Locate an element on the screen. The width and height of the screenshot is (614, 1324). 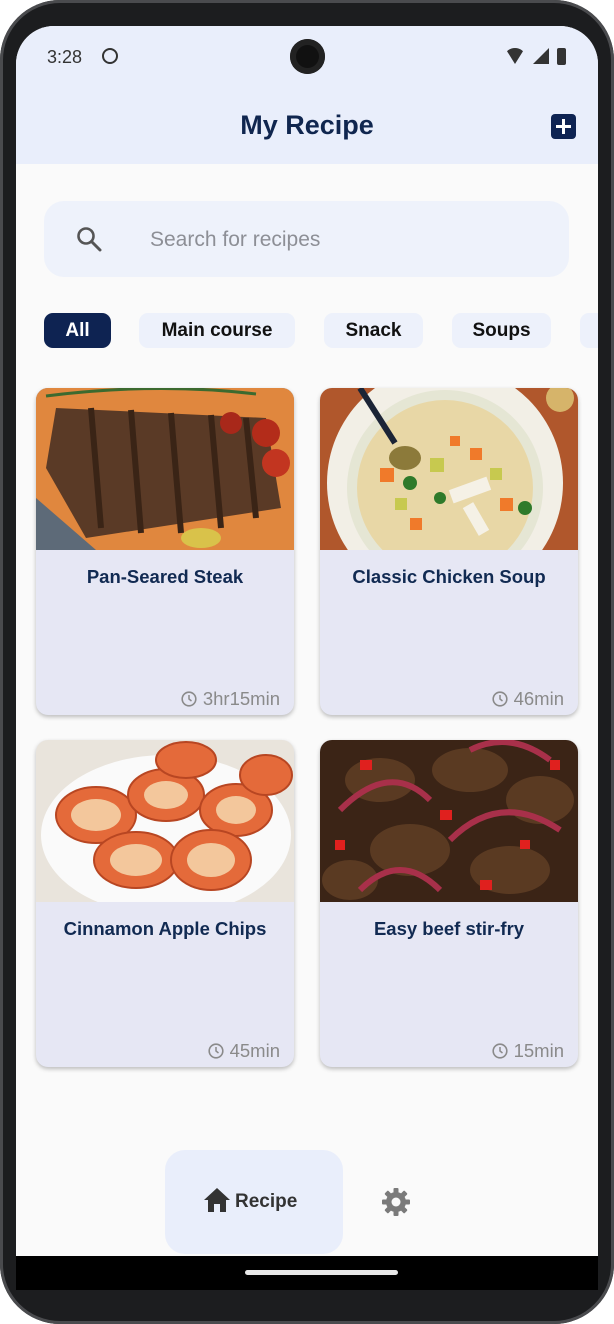
search-input is located at coordinates (340, 240).